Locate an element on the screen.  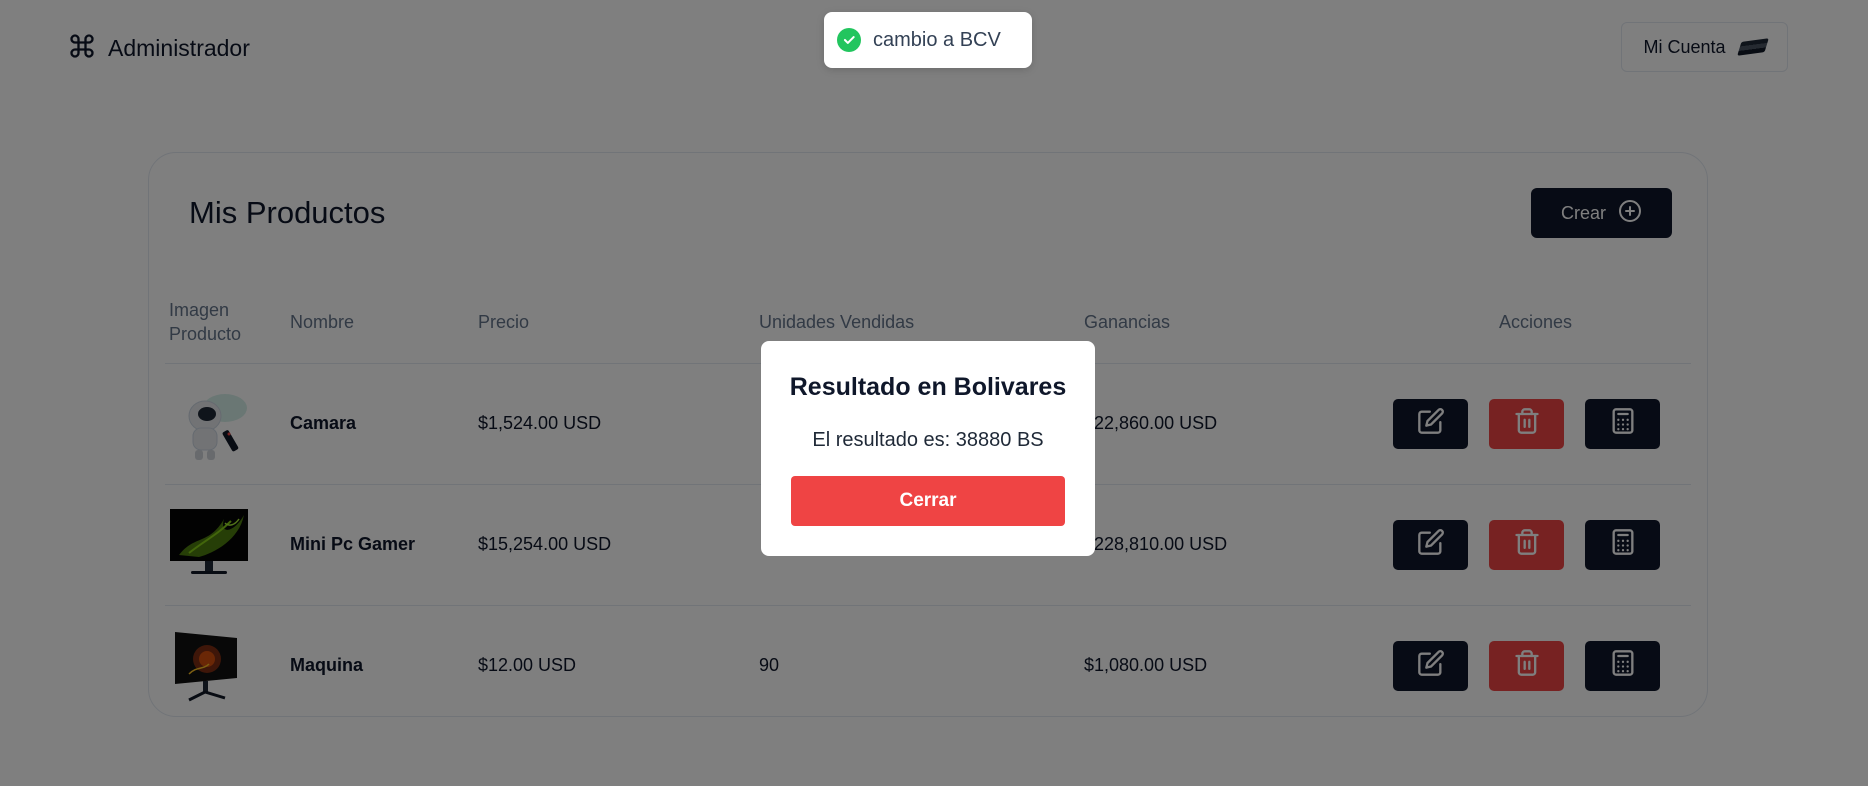
toast-message: cambio a BCV is located at coordinates (937, 39).